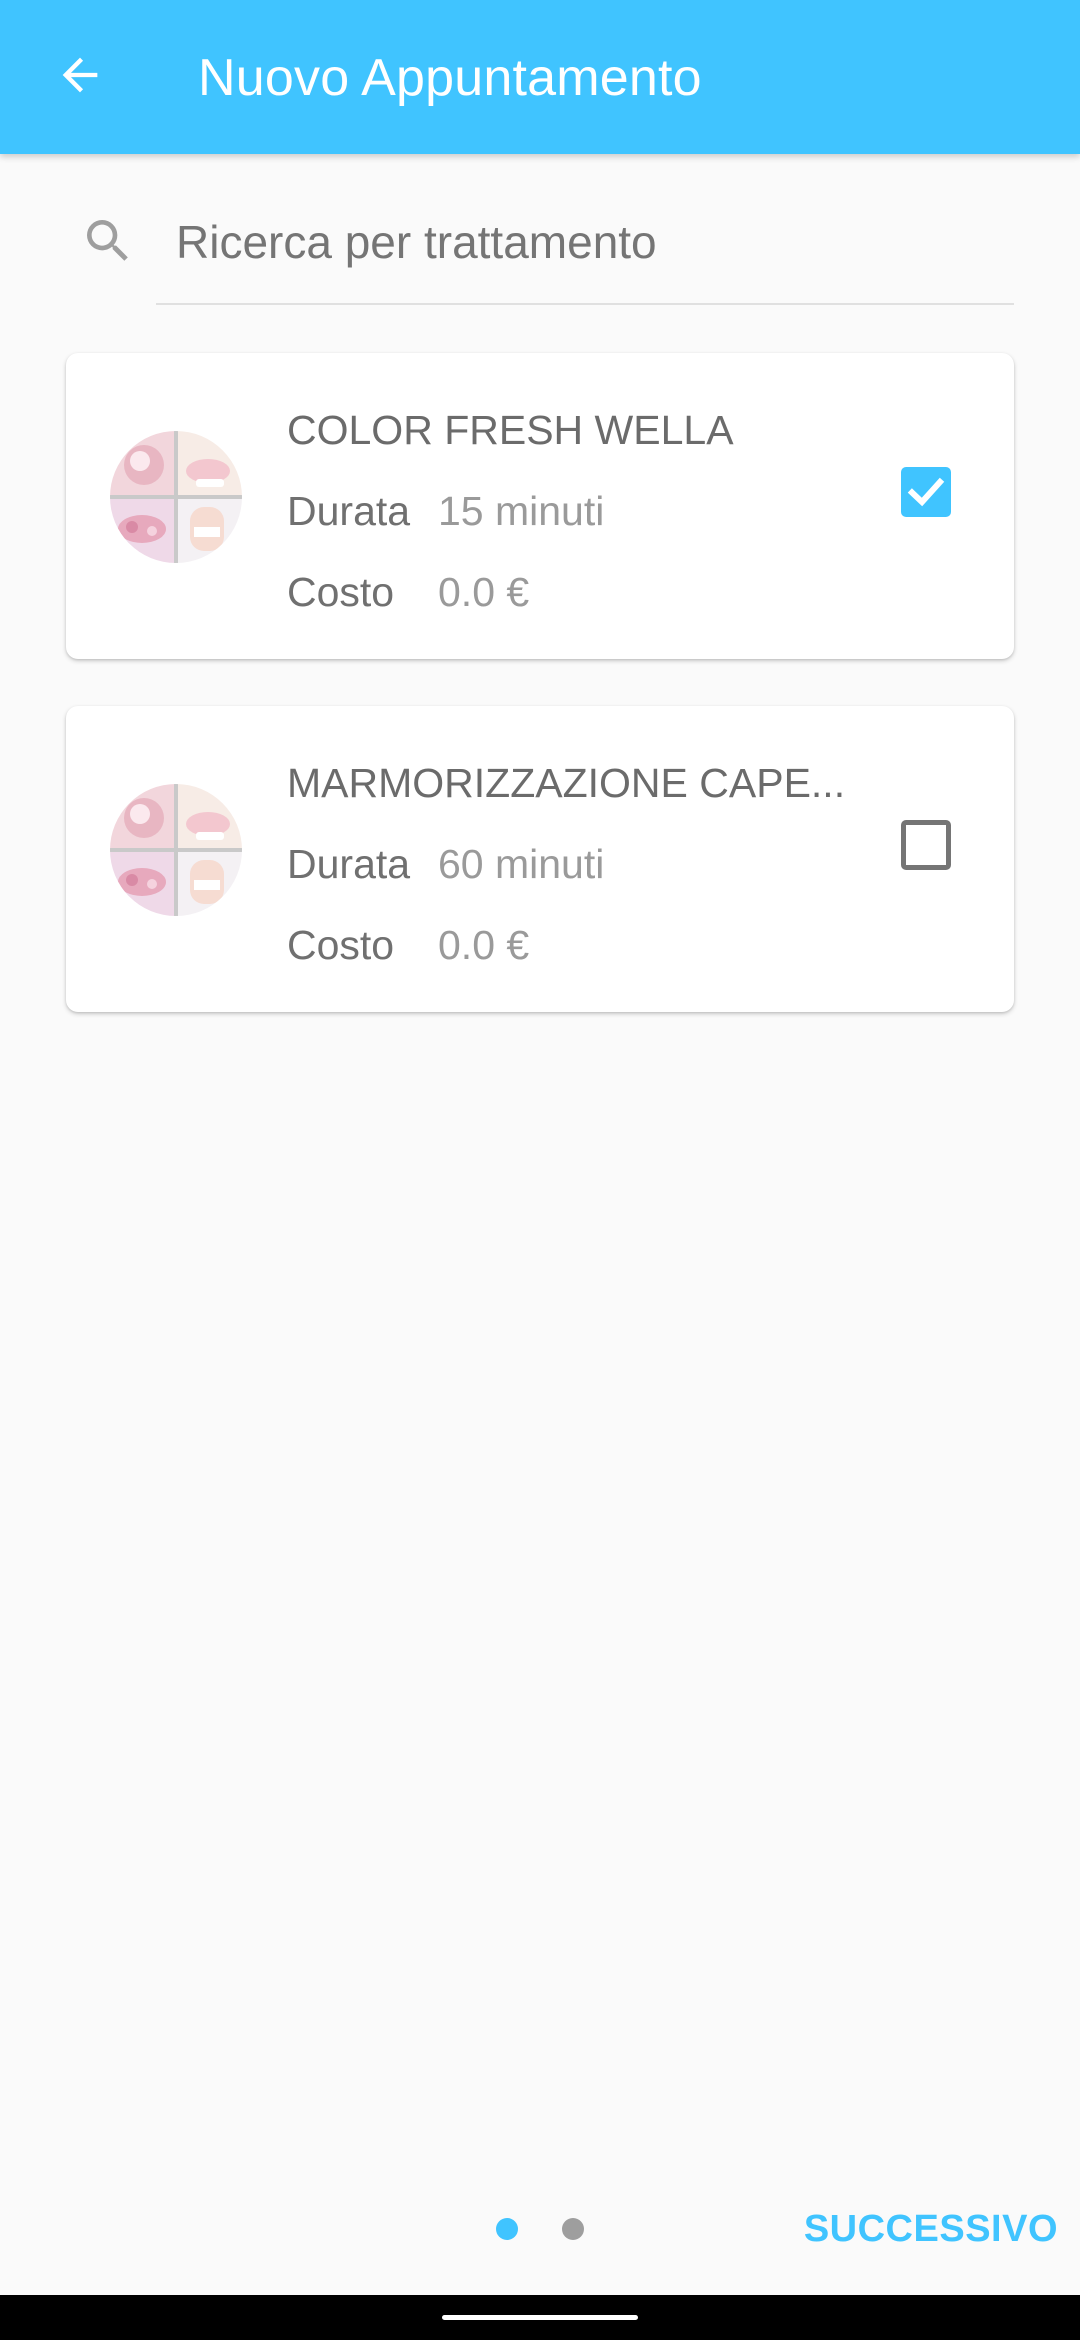  I want to click on check-icon, so click(926, 499).